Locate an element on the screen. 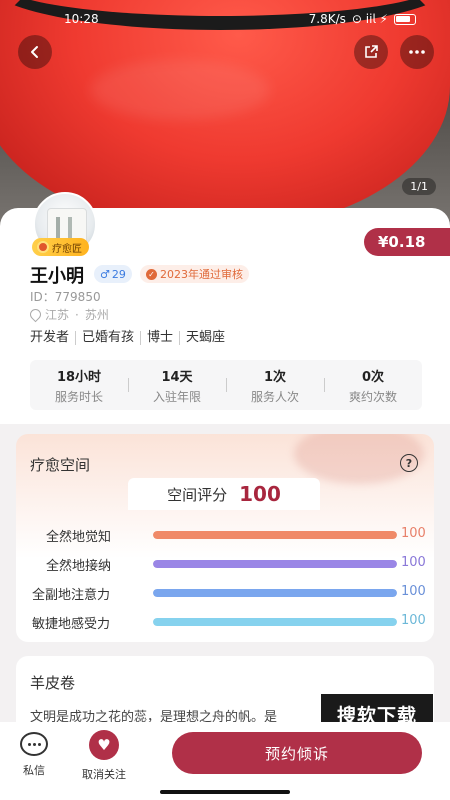 This screenshot has height=800, width=450. book-session-button: 预约倾诉 is located at coordinates (297, 753).